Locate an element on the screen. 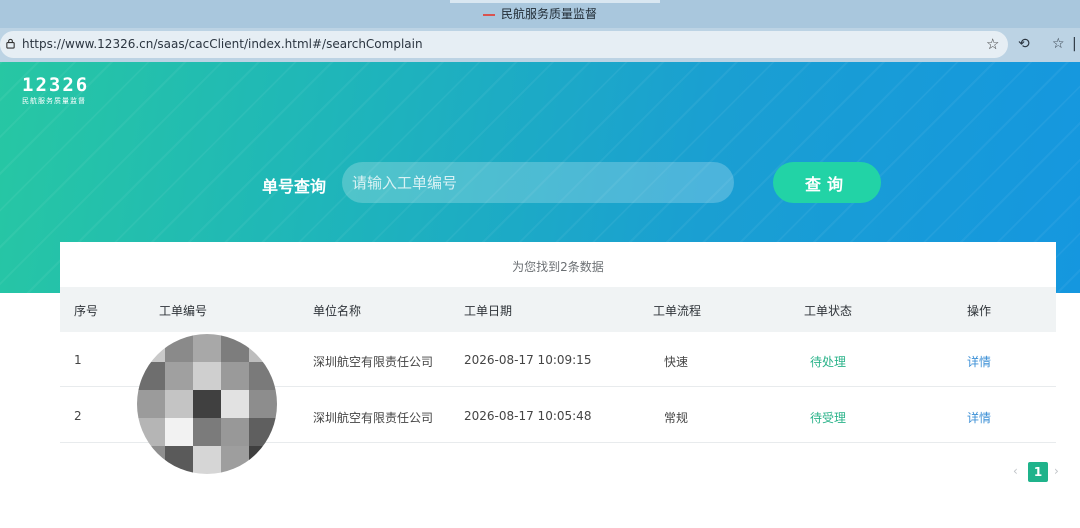 Image resolution: width=1080 pixels, height=528 pixels. logo-subtitle: 民航服务质量监督 is located at coordinates (54, 101).